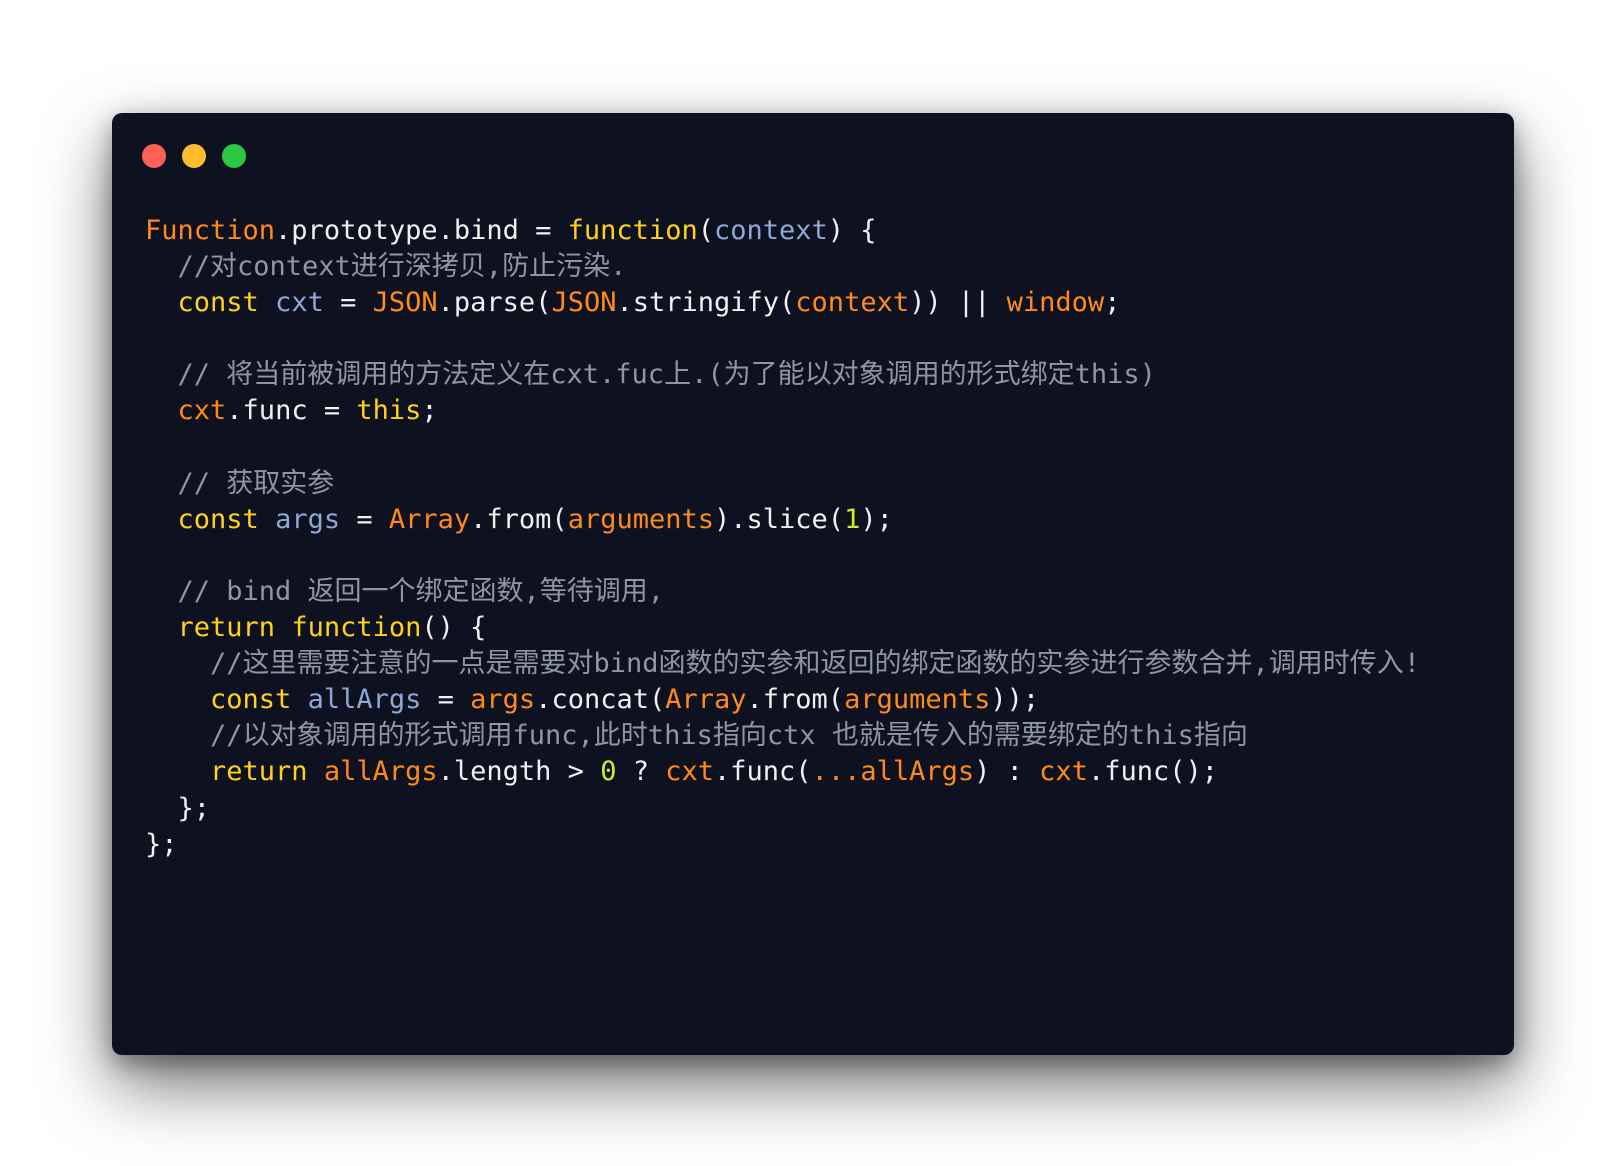 The image size is (1622, 1166). What do you see at coordinates (893, 772) in the screenshot?
I see `code-token: ...allArgs` at bounding box center [893, 772].